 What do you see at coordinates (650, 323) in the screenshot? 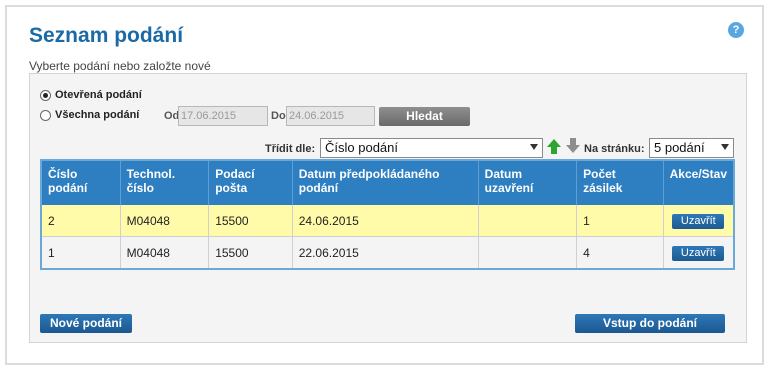
I see `enter-submission-button: Vstup do podání` at bounding box center [650, 323].